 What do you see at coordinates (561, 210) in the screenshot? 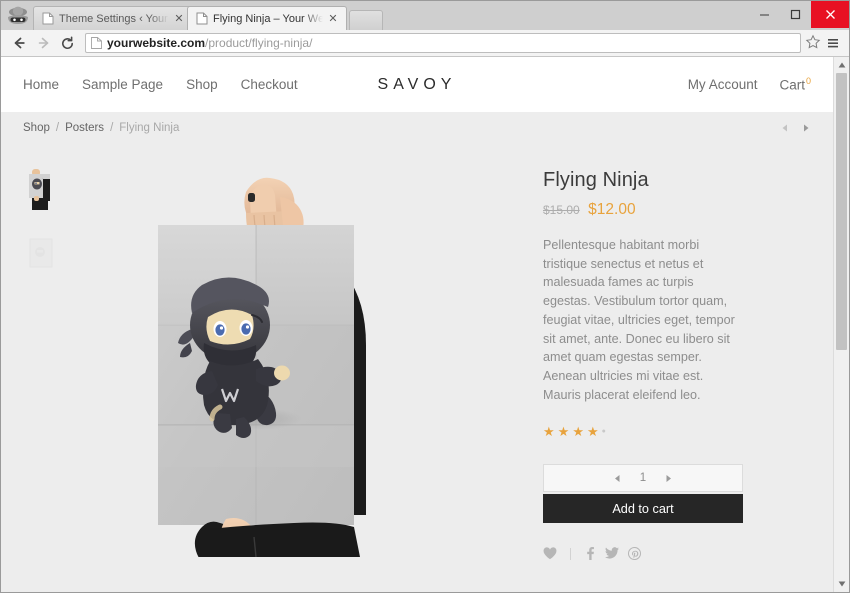
I see `old-price: $15.00` at bounding box center [561, 210].